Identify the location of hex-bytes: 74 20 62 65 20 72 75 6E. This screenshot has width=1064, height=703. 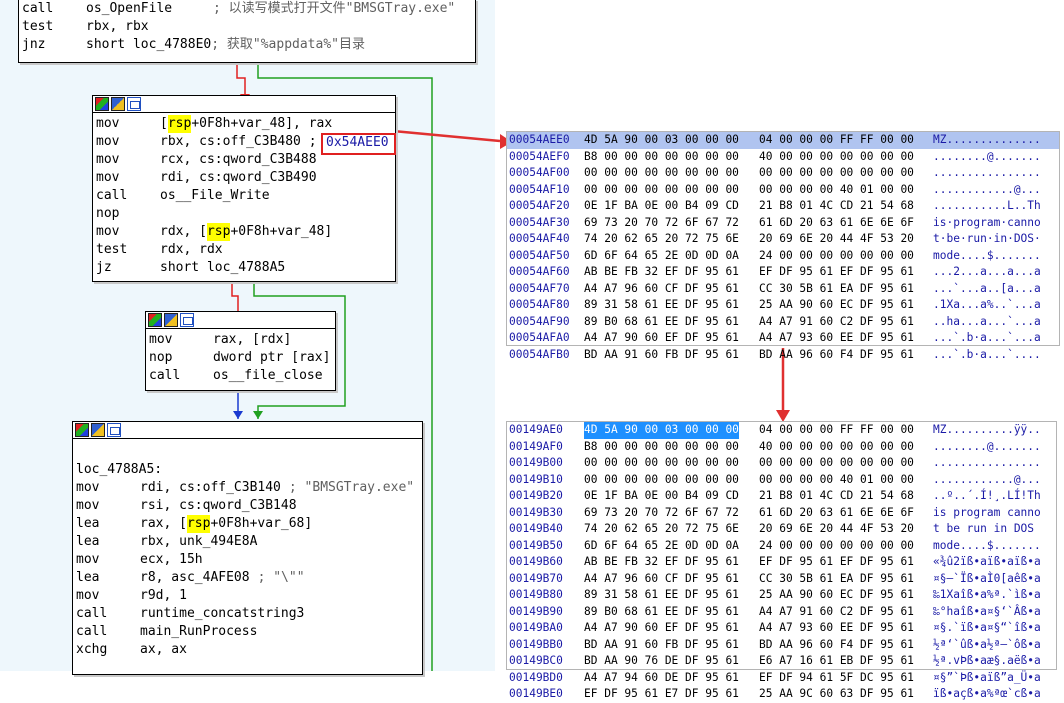
(661, 239).